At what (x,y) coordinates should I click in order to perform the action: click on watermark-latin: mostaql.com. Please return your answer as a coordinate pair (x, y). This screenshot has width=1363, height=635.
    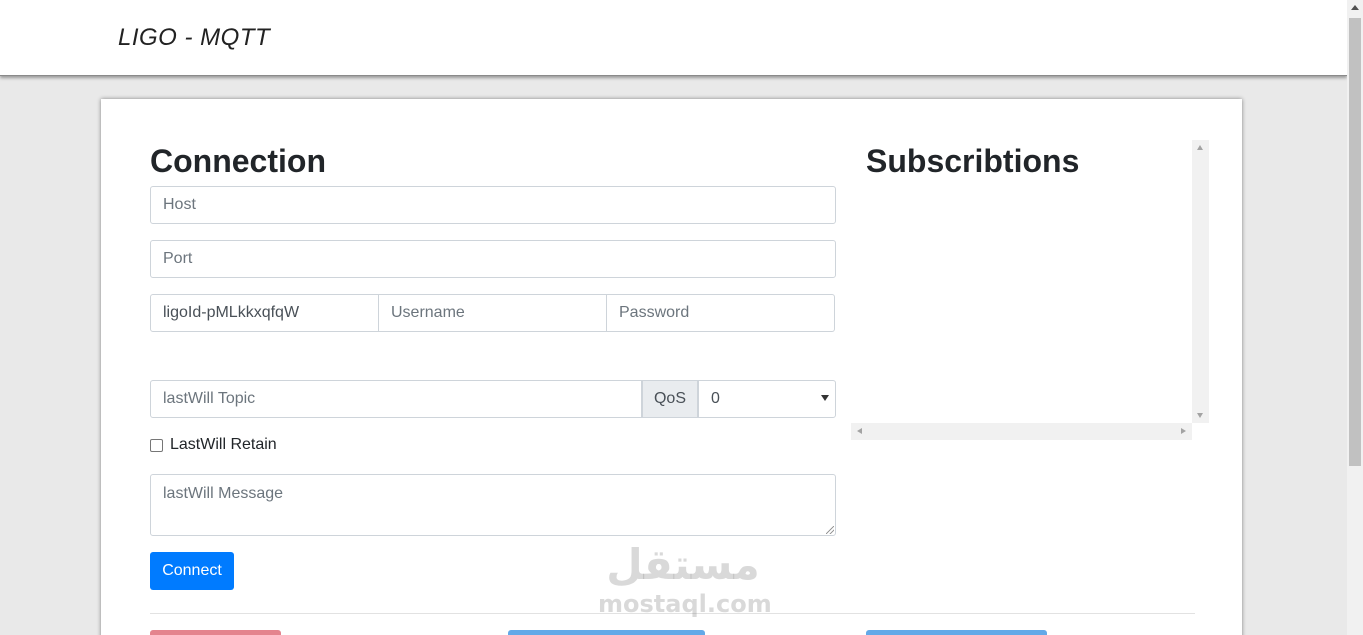
    Looking at the image, I should click on (685, 604).